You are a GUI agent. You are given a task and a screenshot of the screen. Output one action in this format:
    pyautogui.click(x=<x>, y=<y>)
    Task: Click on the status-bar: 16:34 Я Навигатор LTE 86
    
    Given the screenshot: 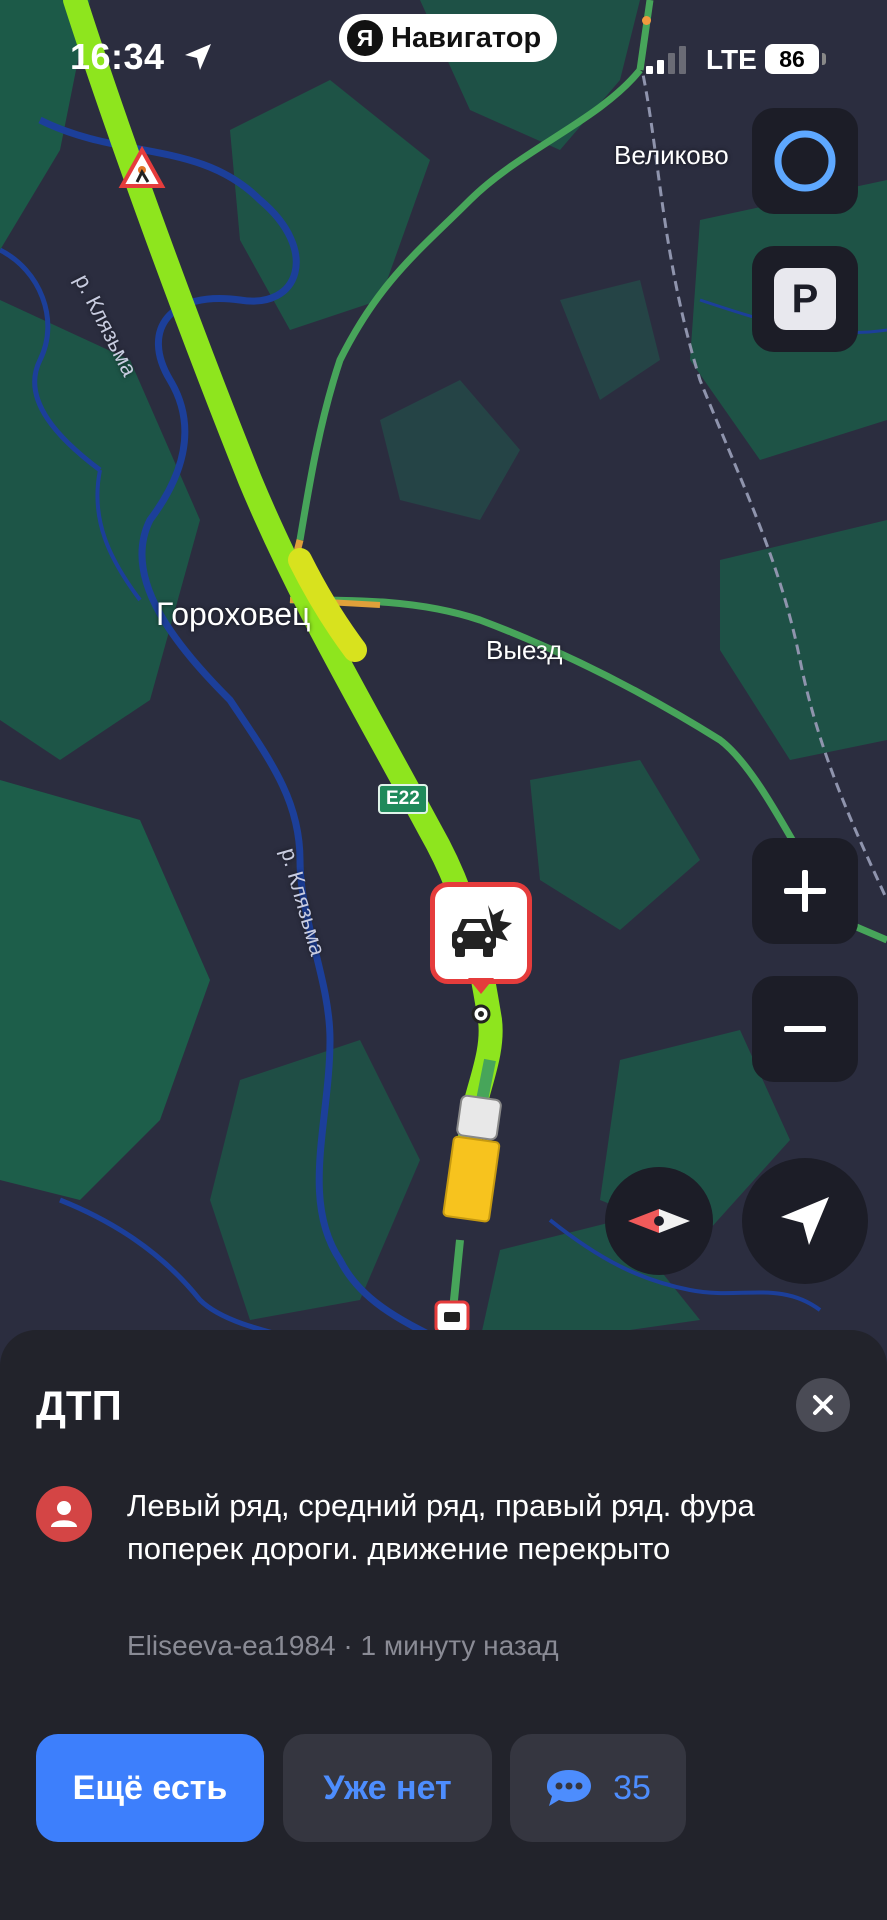 What is the action you would take?
    pyautogui.click(x=443, y=60)
    